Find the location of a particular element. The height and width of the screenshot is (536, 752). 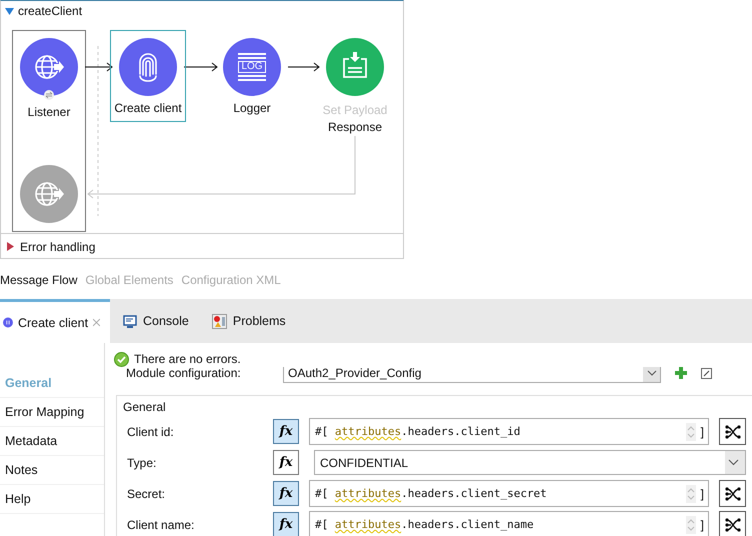

flow-node: Create client is located at coordinates (148, 76).